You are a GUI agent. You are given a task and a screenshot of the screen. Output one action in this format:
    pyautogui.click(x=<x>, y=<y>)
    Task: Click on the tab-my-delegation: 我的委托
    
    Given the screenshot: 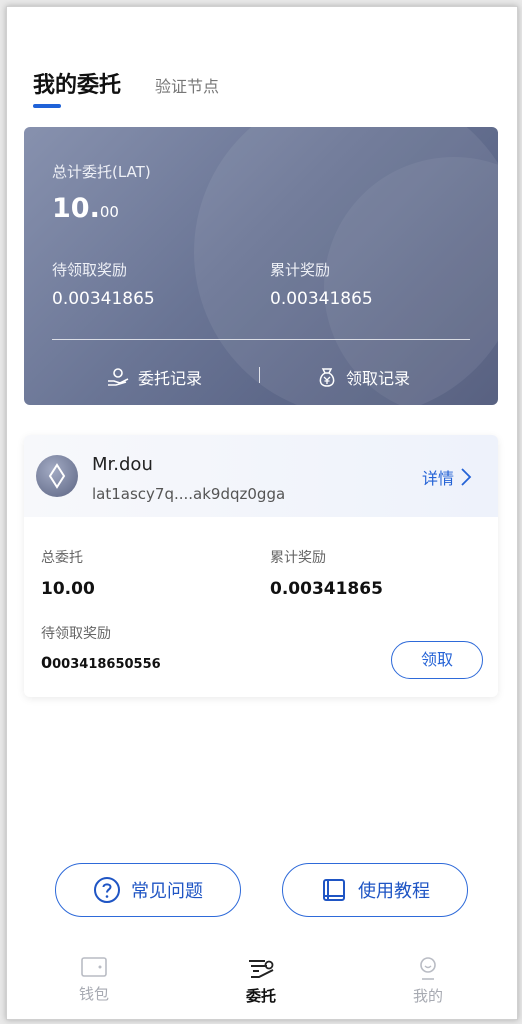 What is the action you would take?
    pyautogui.click(x=77, y=83)
    